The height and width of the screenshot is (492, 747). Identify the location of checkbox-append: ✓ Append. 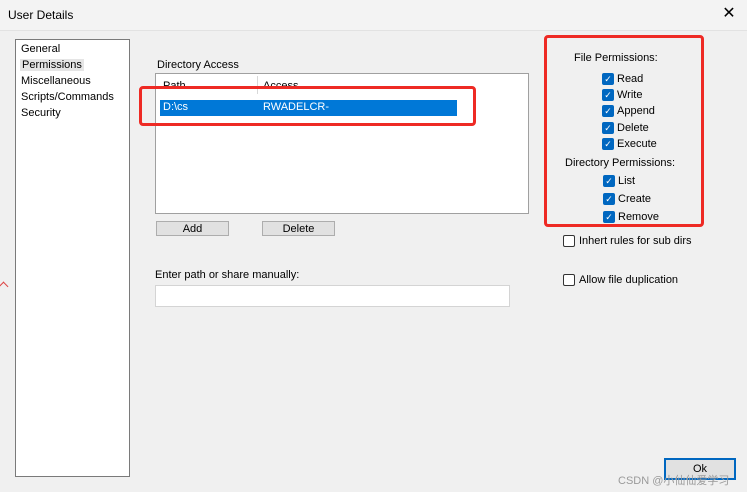
(647, 111).